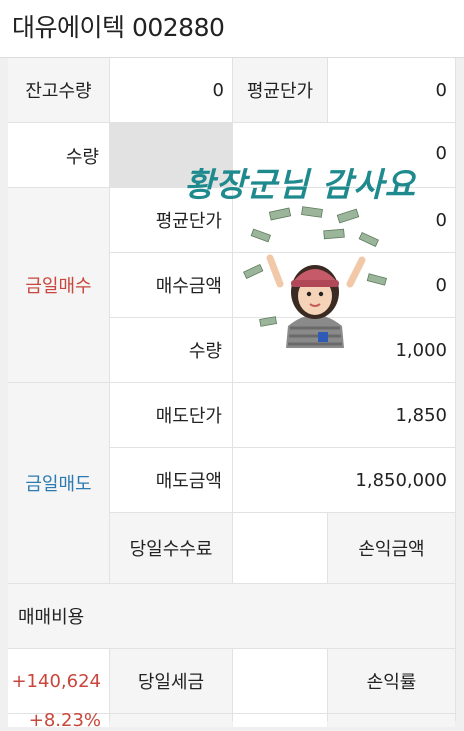 This screenshot has width=464, height=731. What do you see at coordinates (118, 27) in the screenshot?
I see `page-title: 대유에이텍 002880` at bounding box center [118, 27].